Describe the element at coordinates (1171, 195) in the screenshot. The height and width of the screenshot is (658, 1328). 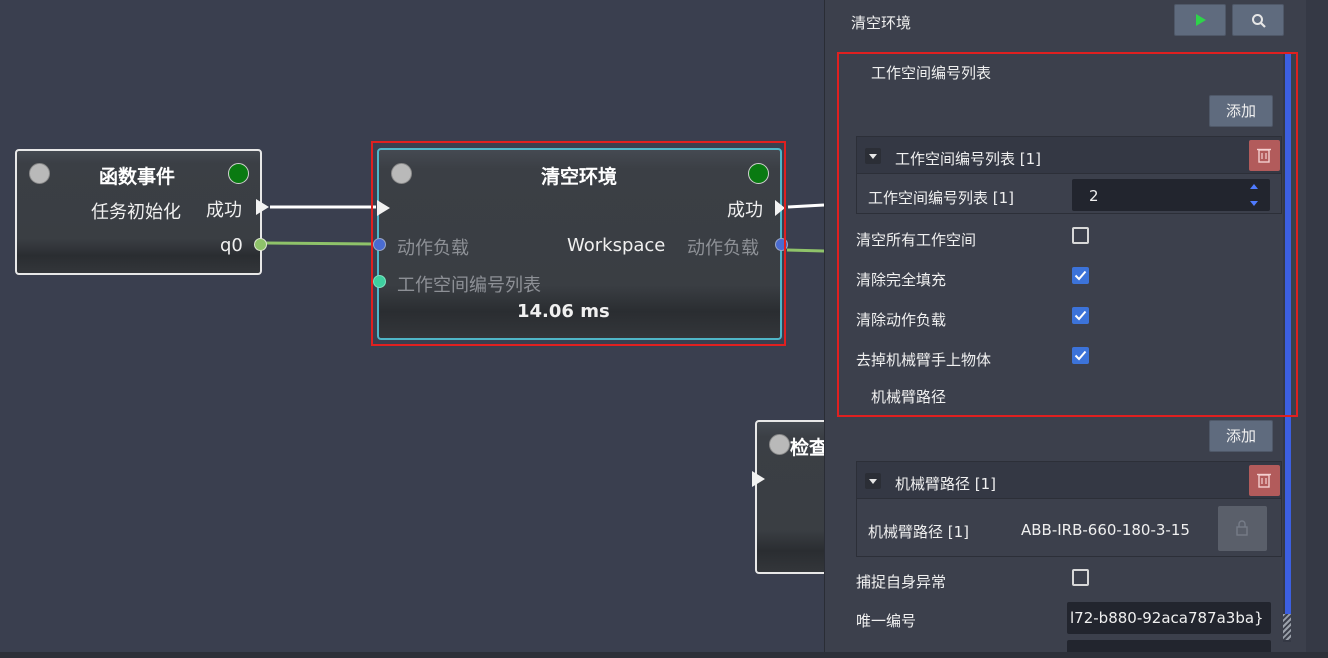
I see `ws-number-spinbox: 2` at that location.